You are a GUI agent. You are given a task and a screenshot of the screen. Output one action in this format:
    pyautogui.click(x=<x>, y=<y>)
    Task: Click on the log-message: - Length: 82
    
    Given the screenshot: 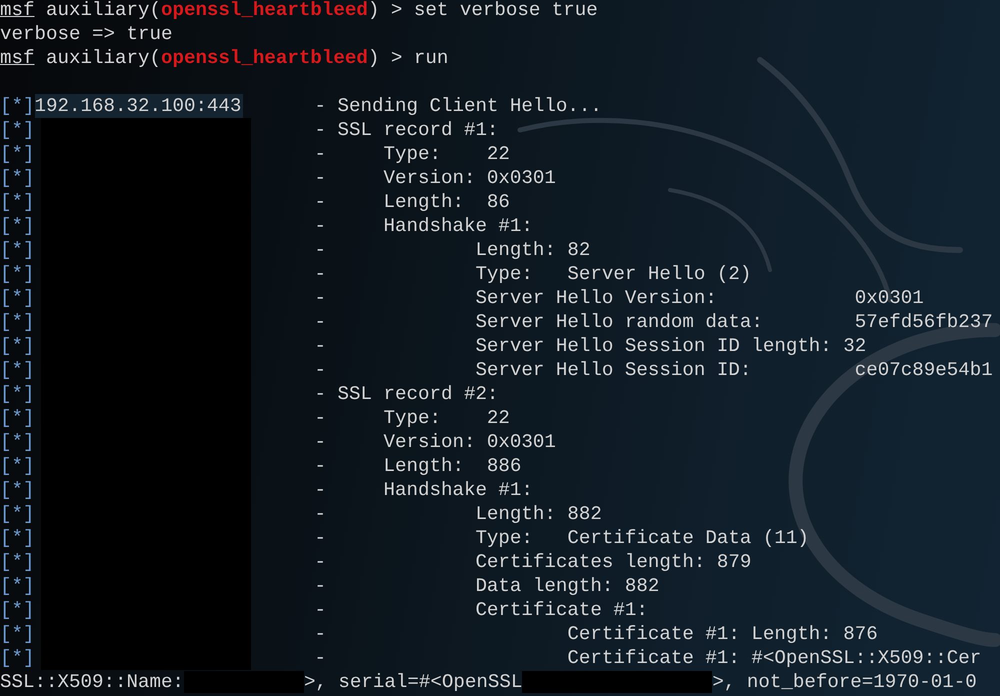 What is the action you would take?
    pyautogui.click(x=452, y=250)
    